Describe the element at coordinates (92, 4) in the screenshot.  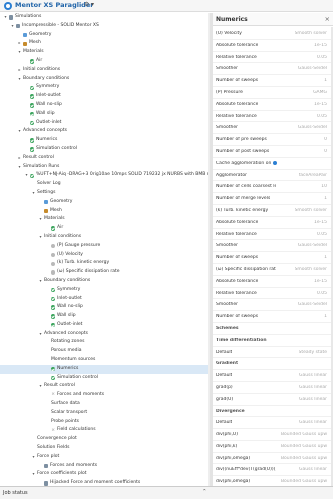
I see `chevron-down-icon: ▾` at that location.